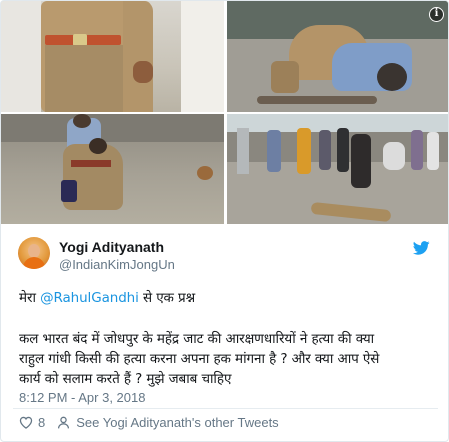  I want to click on photo-street-crowd, so click(337, 169).